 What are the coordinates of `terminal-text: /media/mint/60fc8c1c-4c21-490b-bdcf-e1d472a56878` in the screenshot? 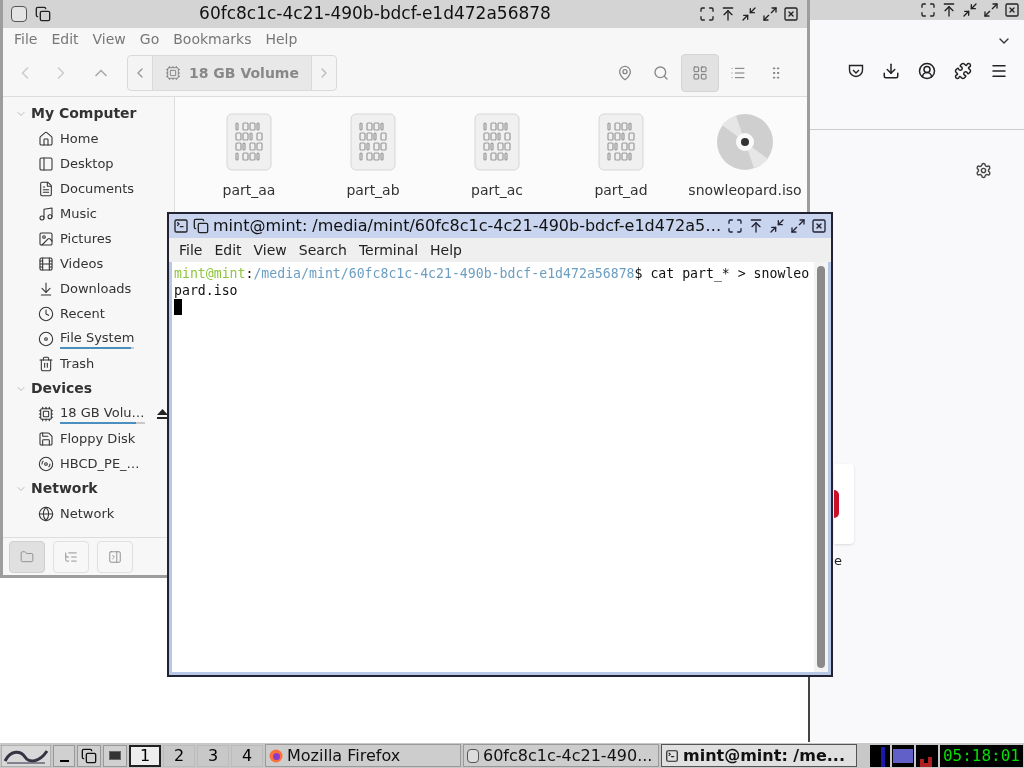 It's located at (444, 273).